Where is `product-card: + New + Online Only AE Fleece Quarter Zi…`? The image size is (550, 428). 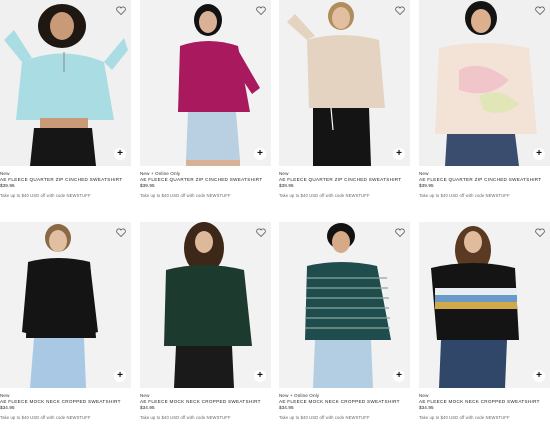 product-card: + New + Online Only AE Fleece Quarter Zi… is located at coordinates (205, 99).